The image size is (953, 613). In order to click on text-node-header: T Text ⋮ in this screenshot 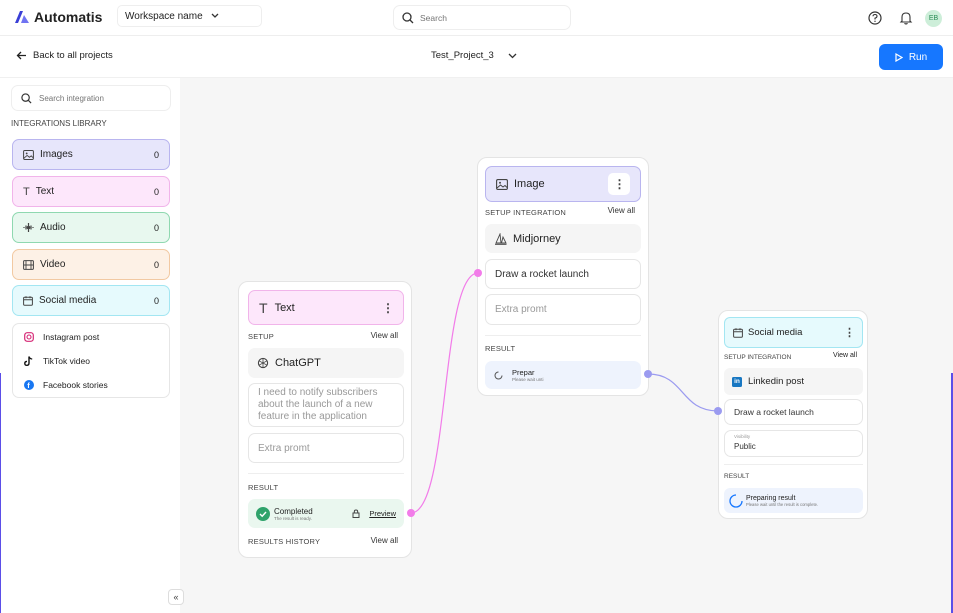, I will do `click(326, 307)`.